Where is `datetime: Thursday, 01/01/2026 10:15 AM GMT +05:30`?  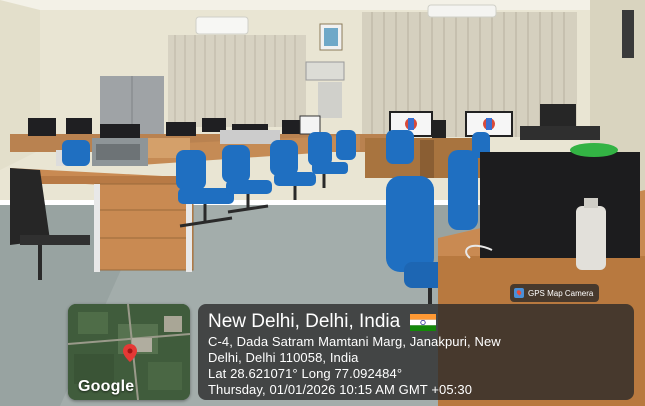 datetime: Thursday, 01/01/2026 10:15 AM GMT +05:30 is located at coordinates (340, 389).